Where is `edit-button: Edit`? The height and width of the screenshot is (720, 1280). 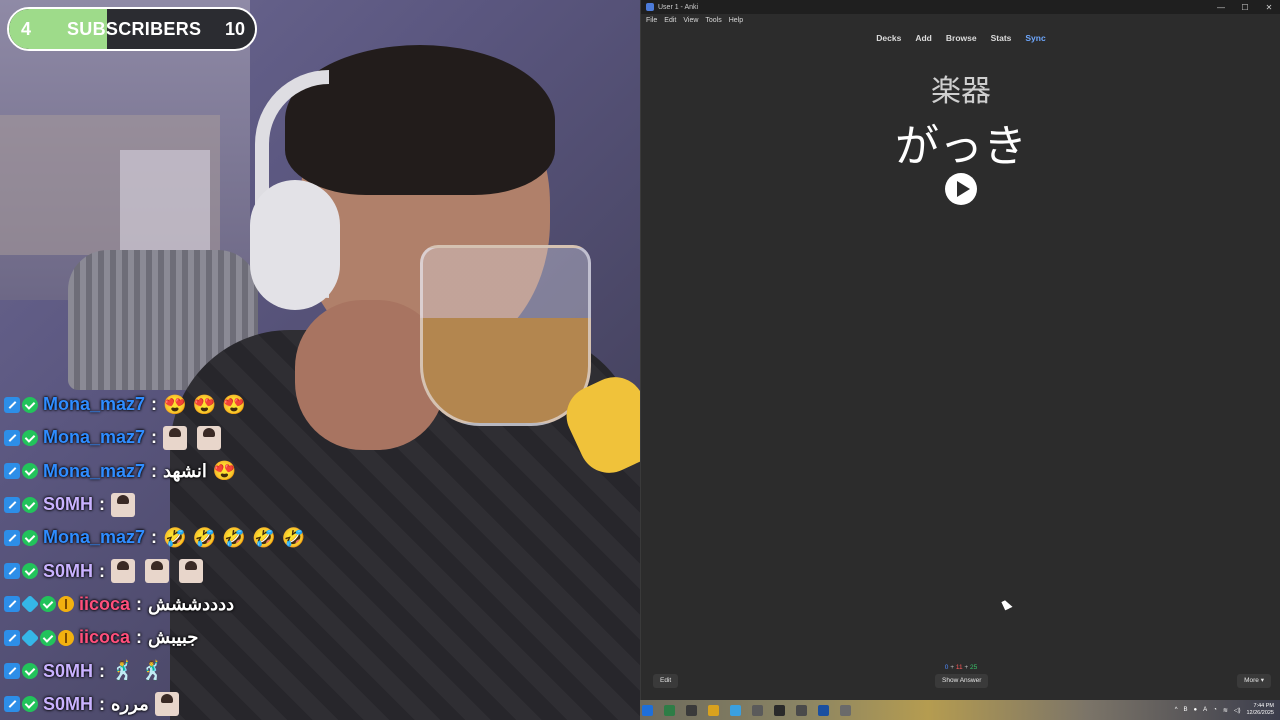
edit-button: Edit is located at coordinates (666, 681).